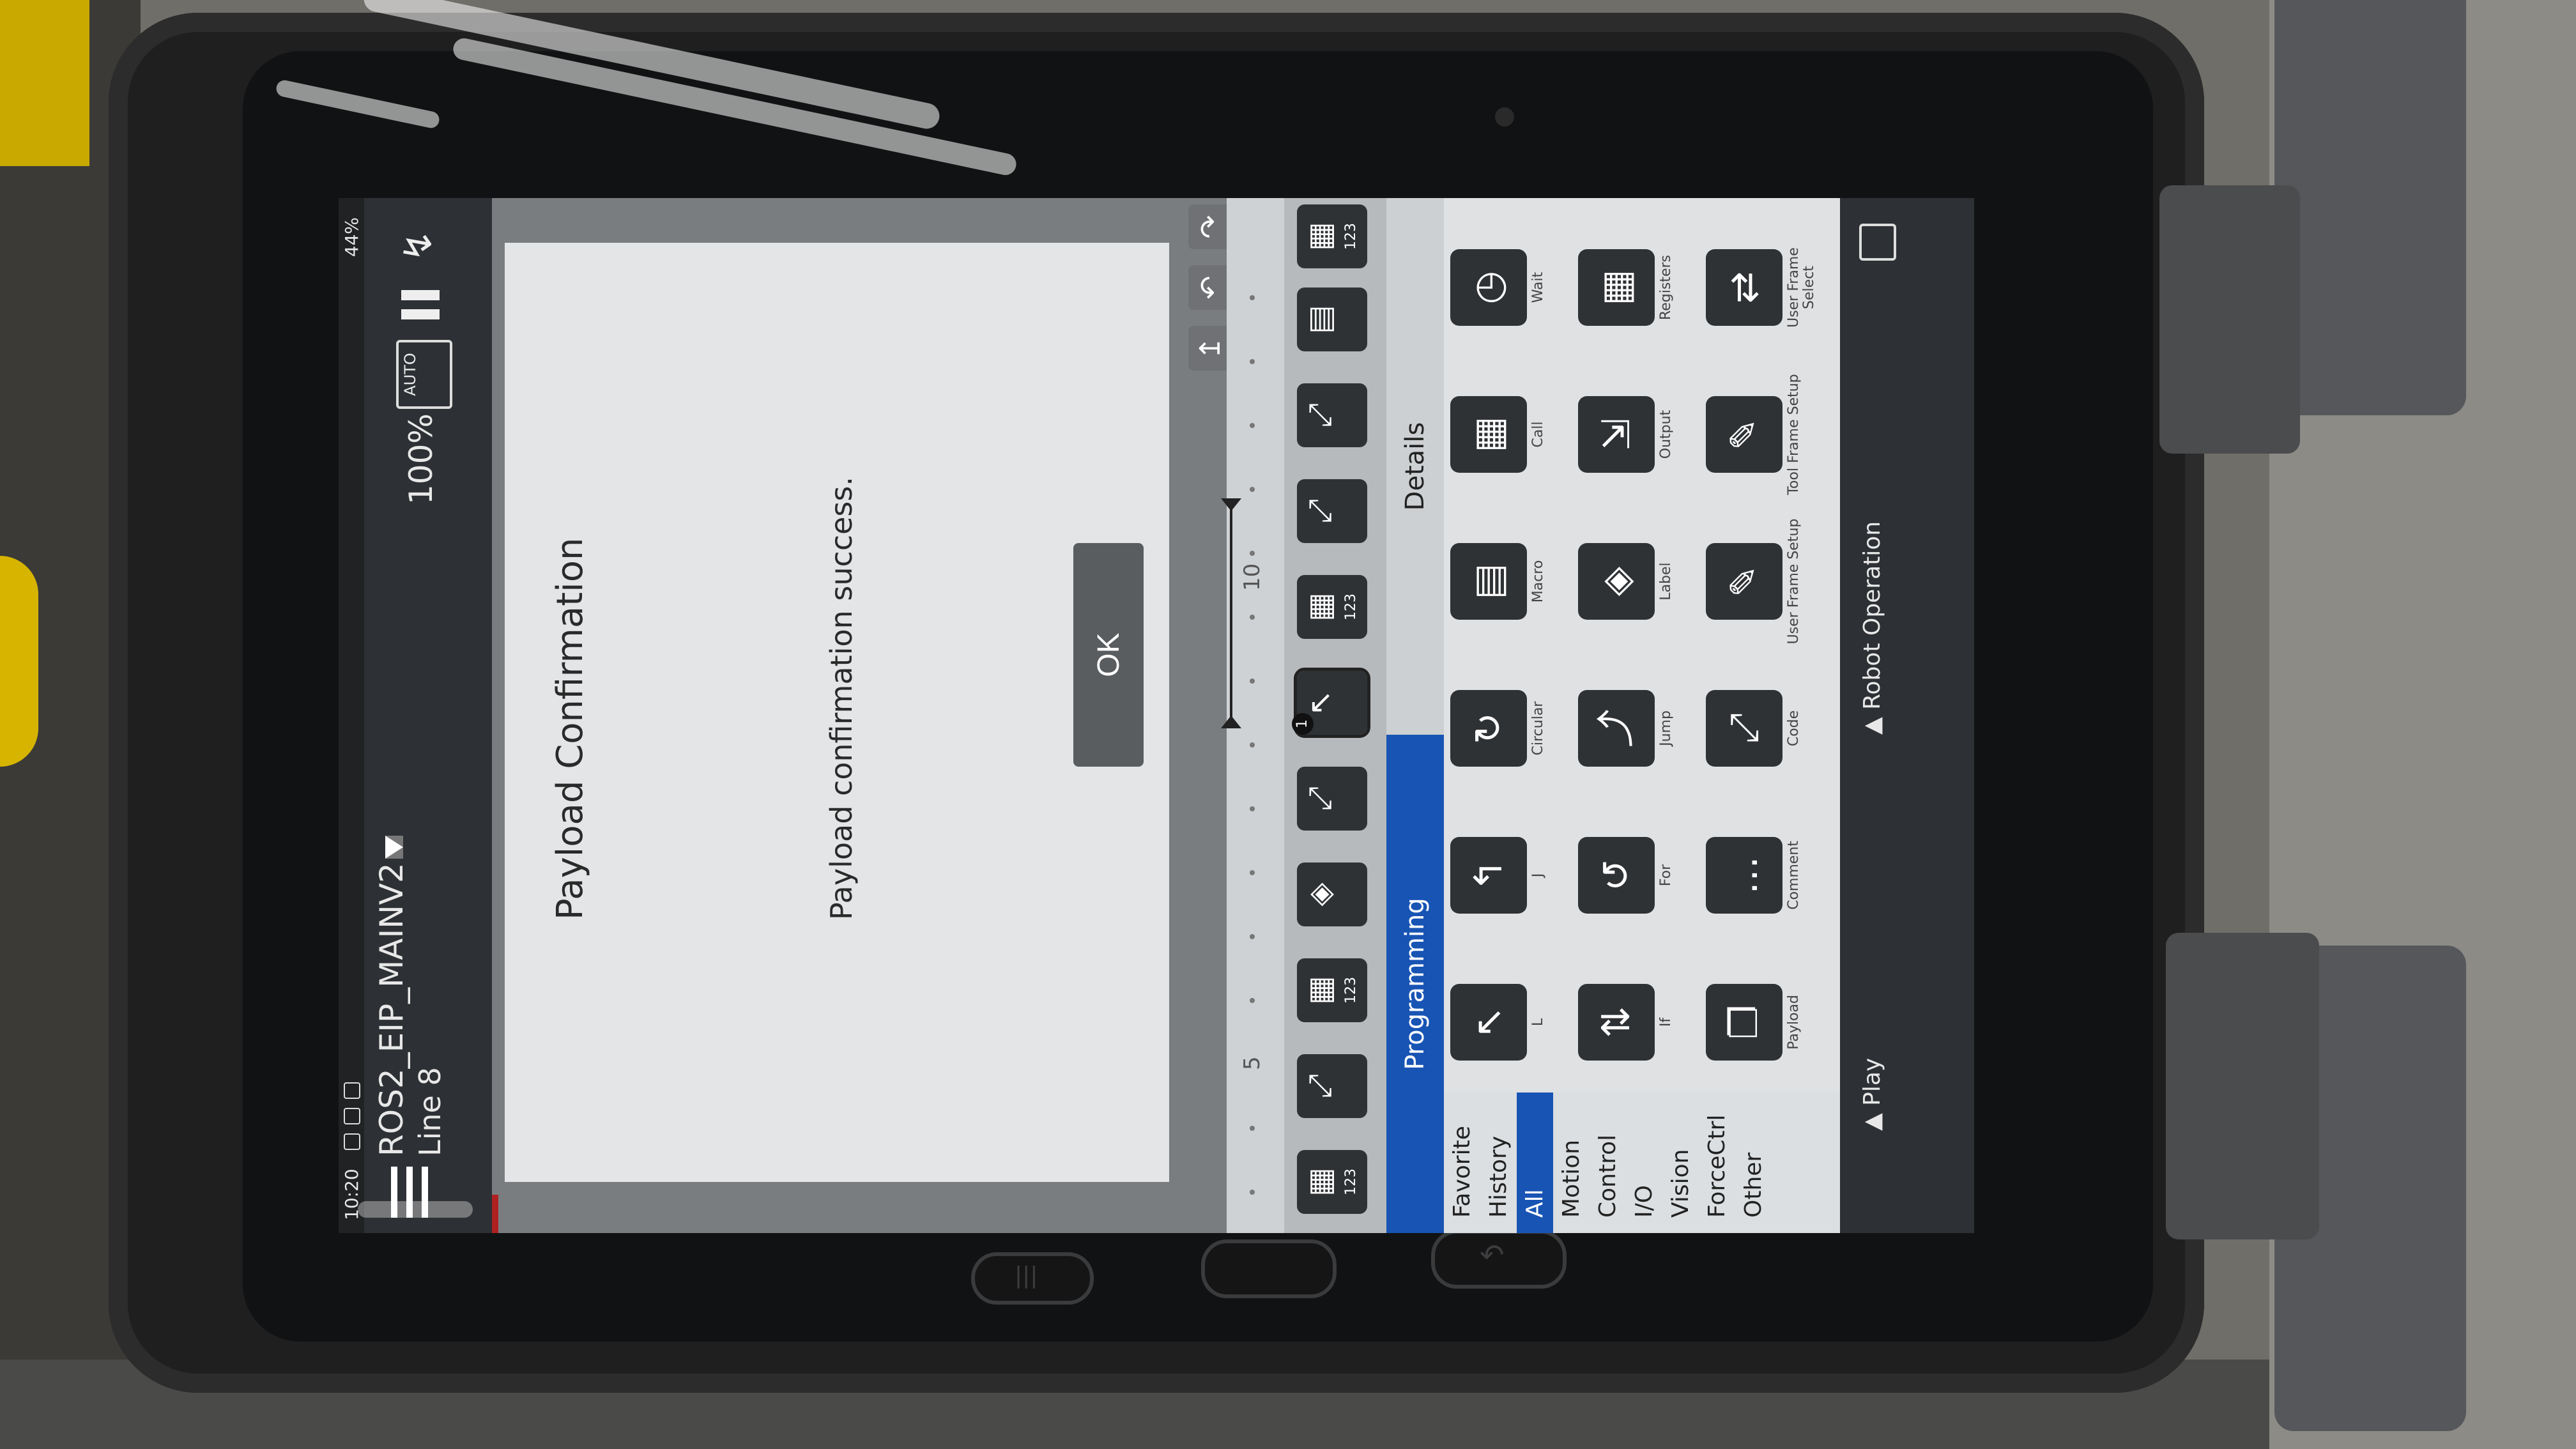  What do you see at coordinates (1252, 1063) in the screenshot?
I see `ruler-label-5: 5` at bounding box center [1252, 1063].